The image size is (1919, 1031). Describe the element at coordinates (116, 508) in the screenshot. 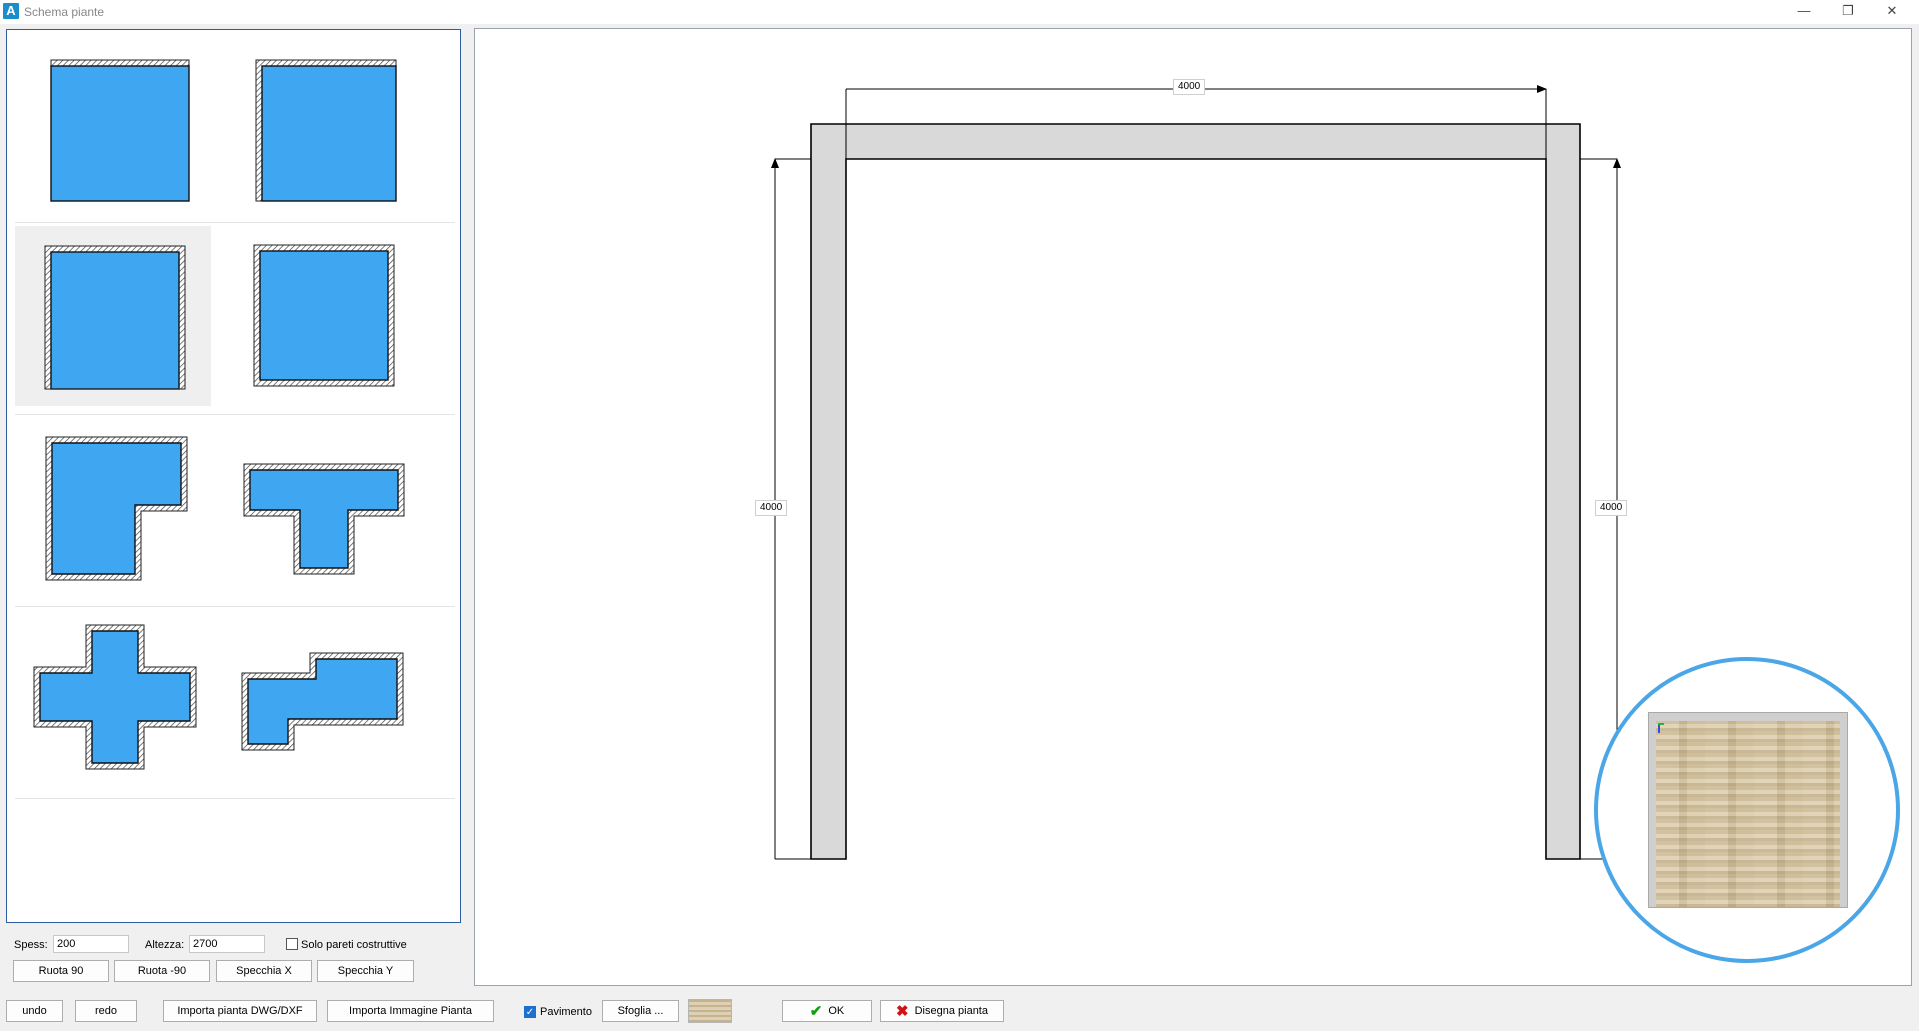

I see `l-shape-icon` at that location.